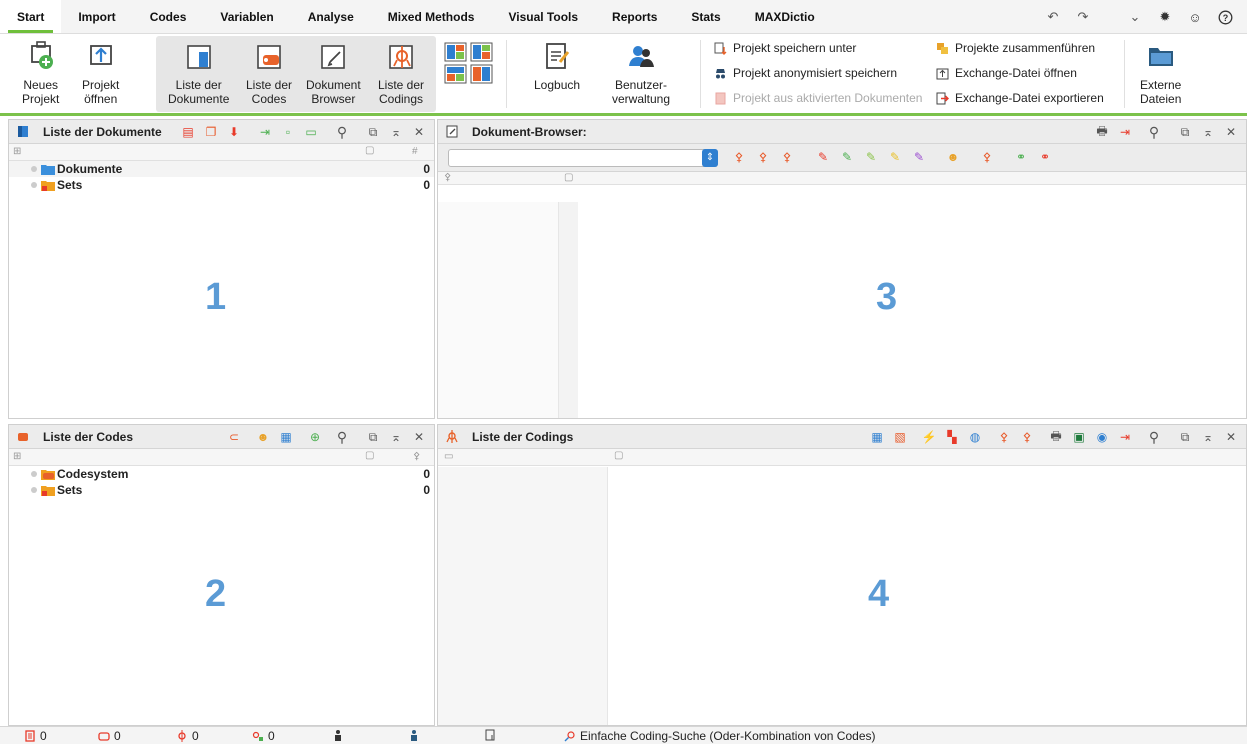 The height and width of the screenshot is (744, 1247). What do you see at coordinates (168, 16) in the screenshot?
I see `tab-codes: Codes` at bounding box center [168, 16].